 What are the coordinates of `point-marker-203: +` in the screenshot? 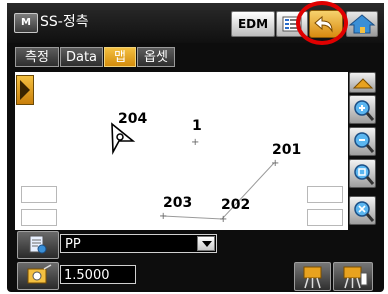 It's located at (163, 216).